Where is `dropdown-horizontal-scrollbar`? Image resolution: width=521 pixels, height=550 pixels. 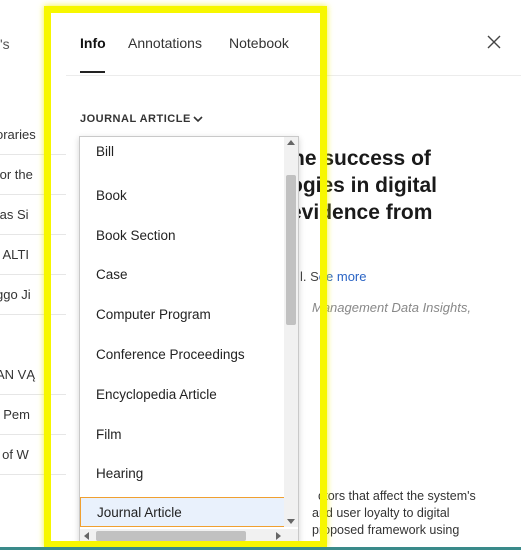
dropdown-horizontal-scrollbar is located at coordinates (182, 536).